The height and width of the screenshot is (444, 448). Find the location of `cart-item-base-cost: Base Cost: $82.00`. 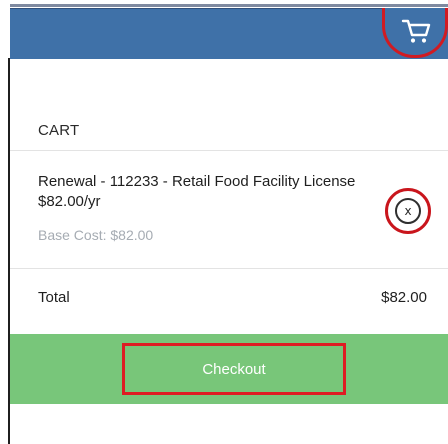

cart-item-base-cost: Base Cost: $82.00 is located at coordinates (96, 235).